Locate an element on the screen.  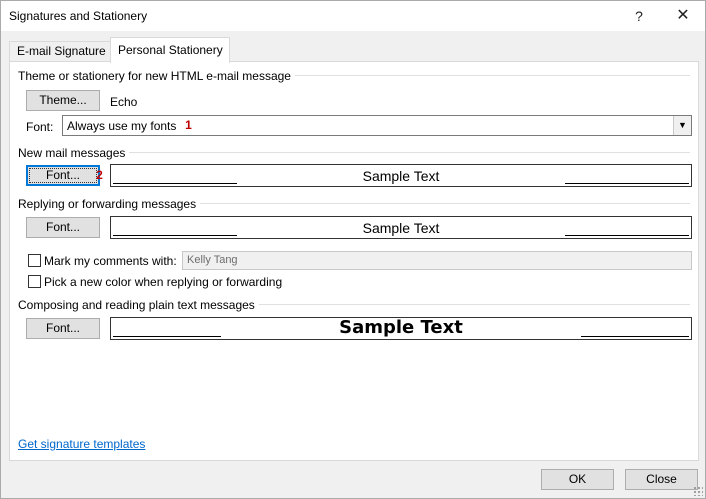
get-signature-templates-link: Get signature templates is located at coordinates (81, 444).